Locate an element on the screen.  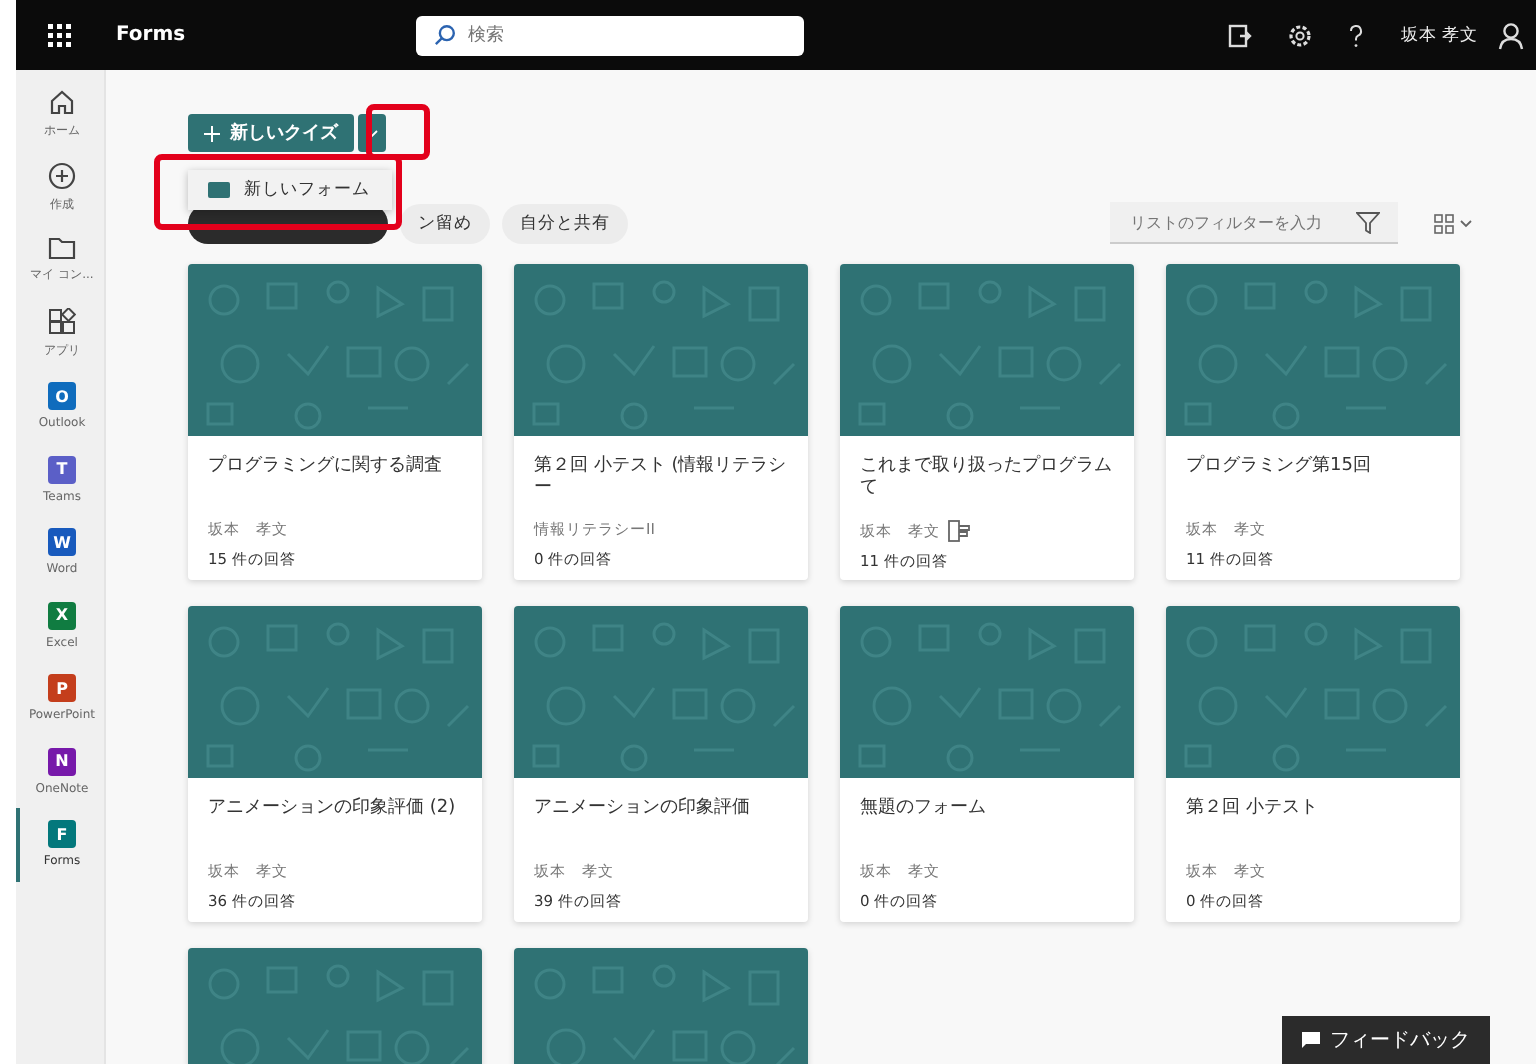
folder-icon is located at coordinates (62, 248).